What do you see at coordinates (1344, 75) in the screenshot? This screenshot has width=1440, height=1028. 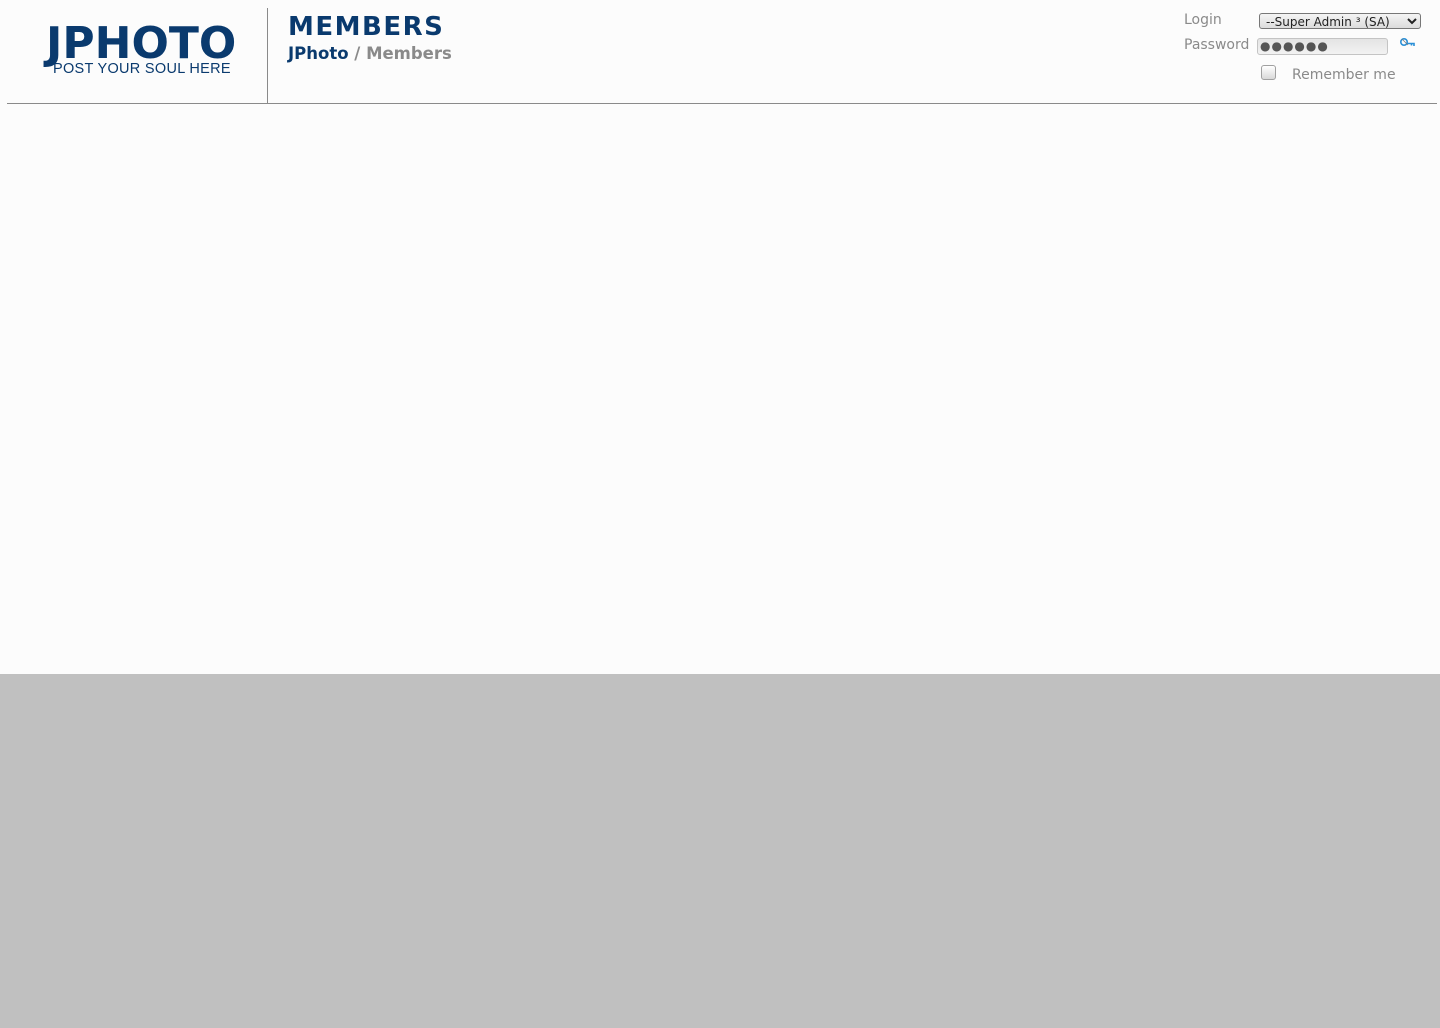 I see `remember-me-label: Remember me` at bounding box center [1344, 75].